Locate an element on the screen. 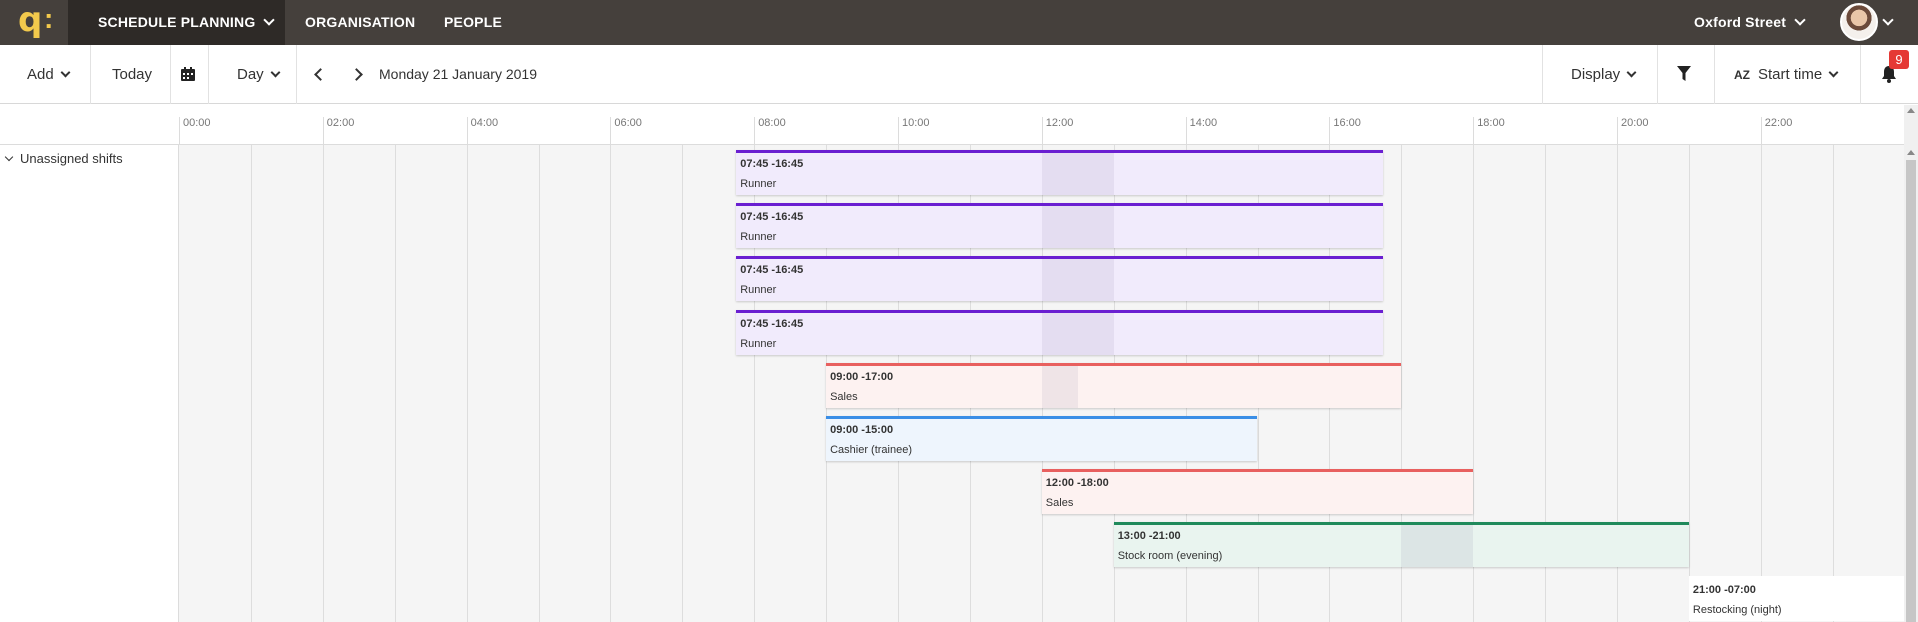  shift-time: 21:00 -07:00 is located at coordinates (1724, 589).